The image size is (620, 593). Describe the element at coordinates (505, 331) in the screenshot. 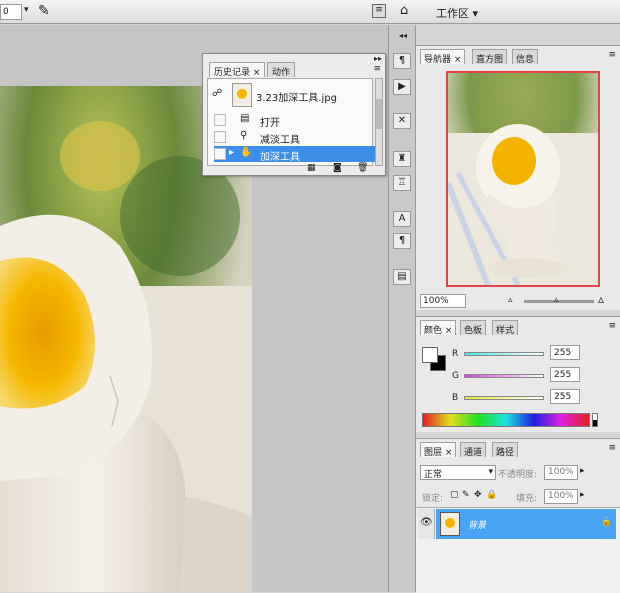

I see `tab-styles-label: 样式` at that location.